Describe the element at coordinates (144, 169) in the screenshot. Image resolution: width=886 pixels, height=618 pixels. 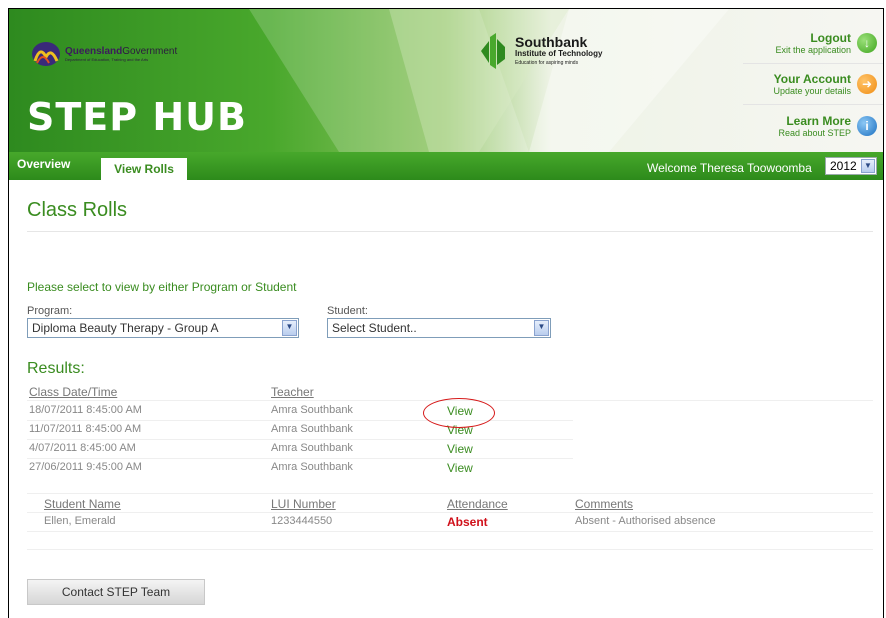
I see `tab-view-rolls: View Rolls` at that location.